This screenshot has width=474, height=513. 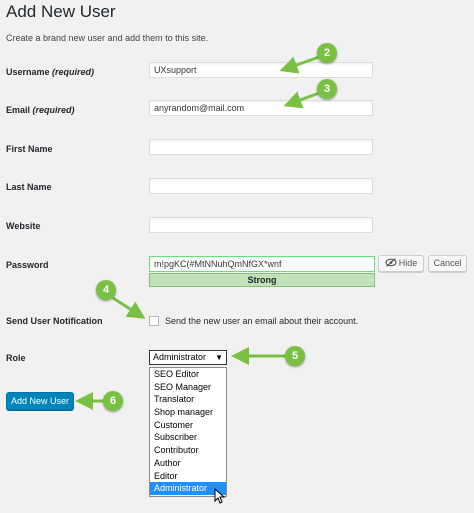 What do you see at coordinates (327, 53) in the screenshot?
I see `annotation-badge-2: 2` at bounding box center [327, 53].